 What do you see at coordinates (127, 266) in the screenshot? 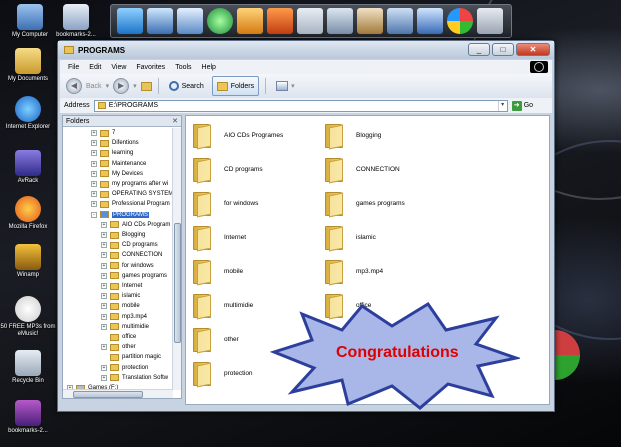
I see `tree-item: + for windows` at bounding box center [127, 266].